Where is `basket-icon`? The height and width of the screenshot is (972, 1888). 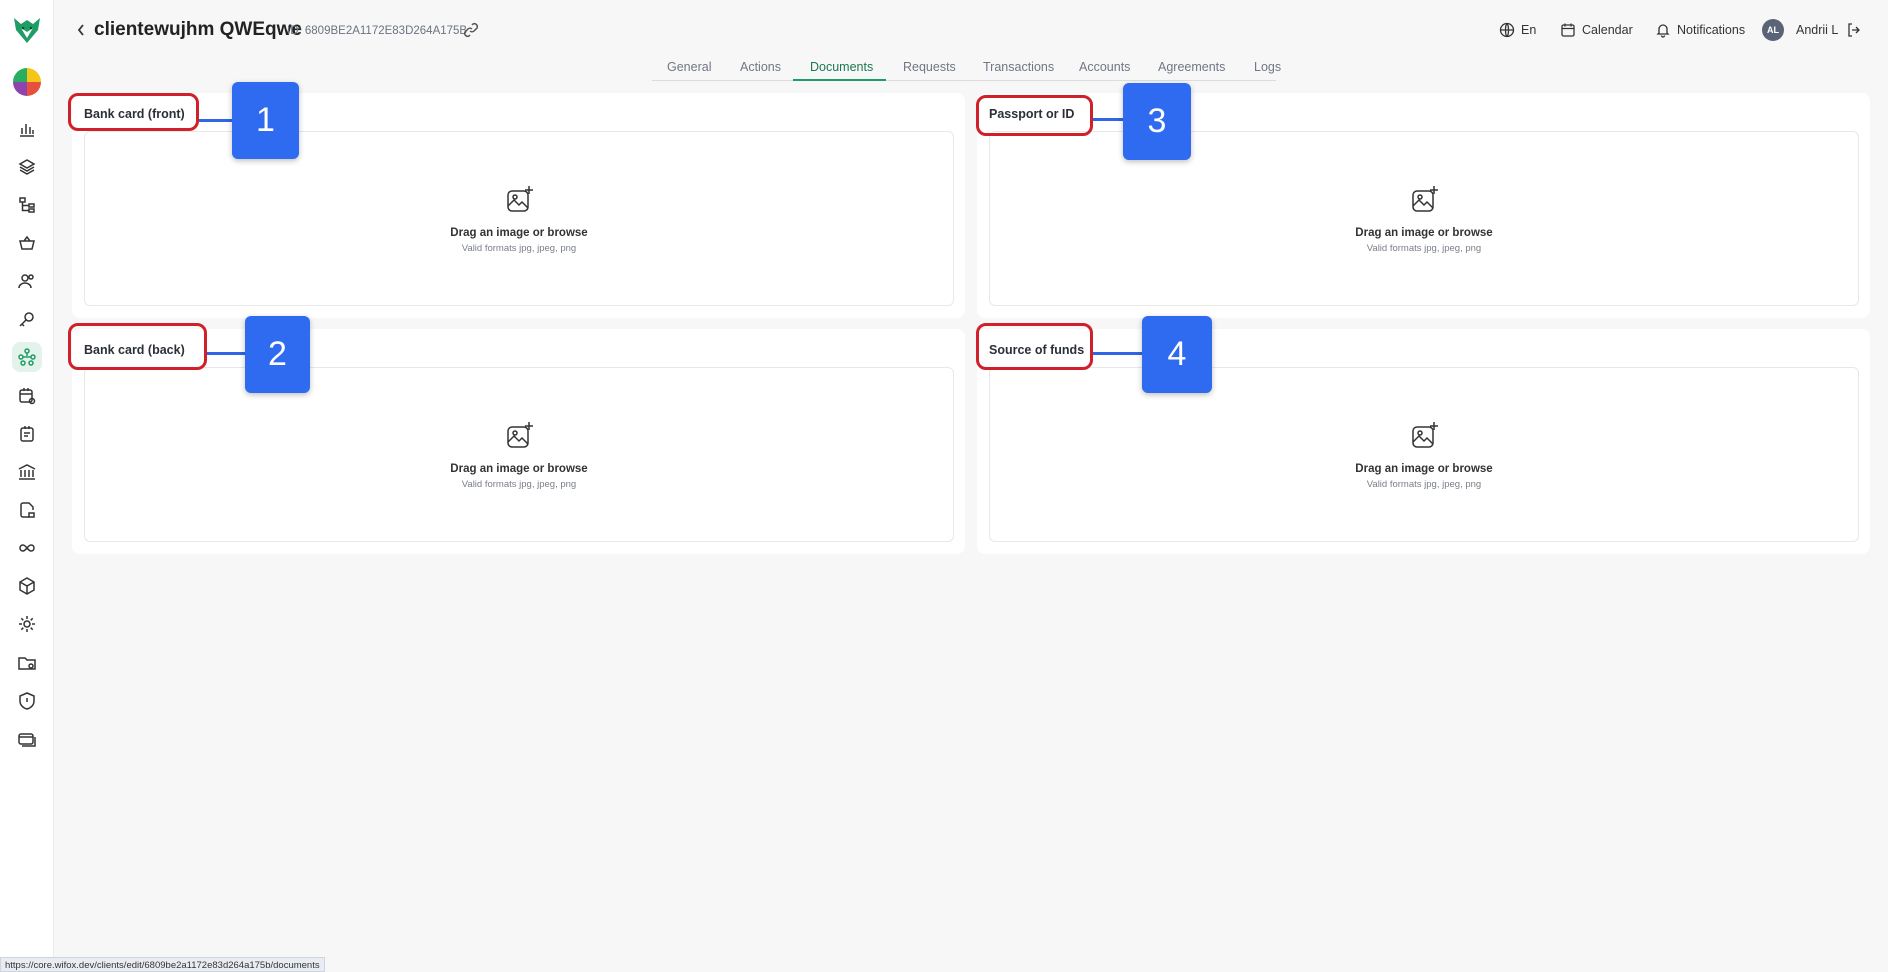
basket-icon is located at coordinates (27, 242).